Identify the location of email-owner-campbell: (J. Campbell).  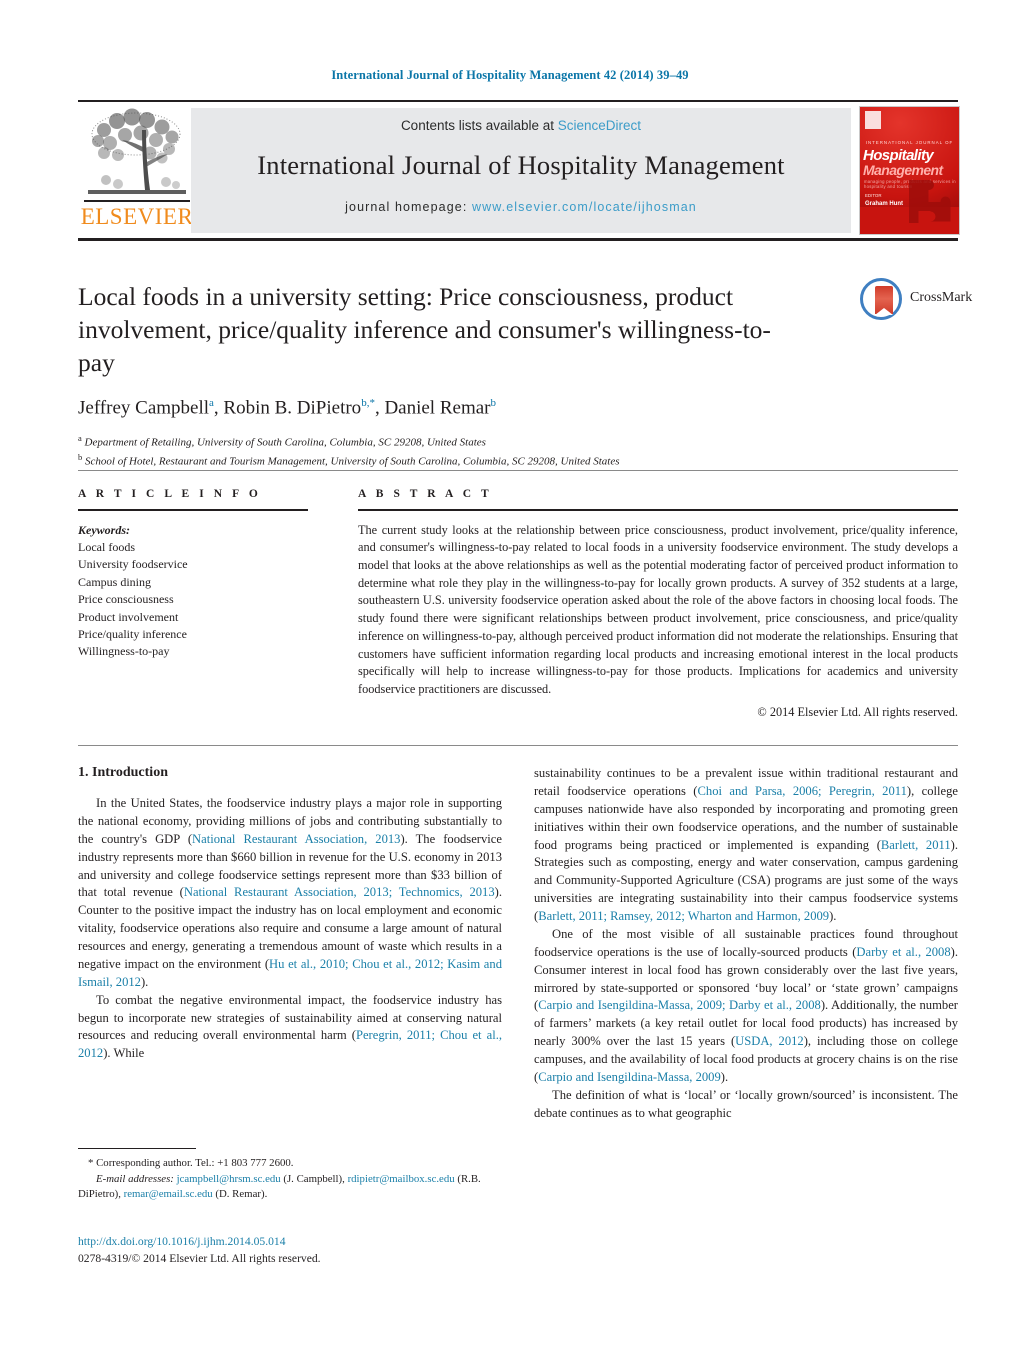
(313, 1178).